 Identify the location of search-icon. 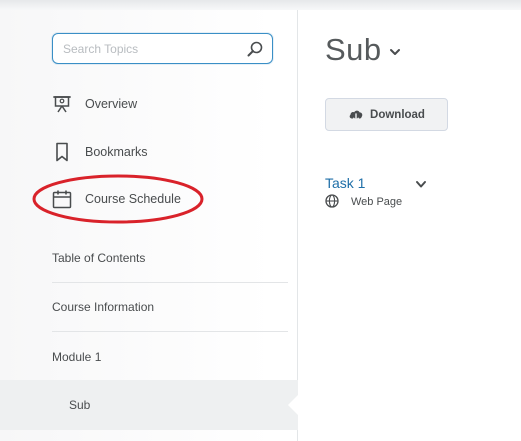
(255, 49).